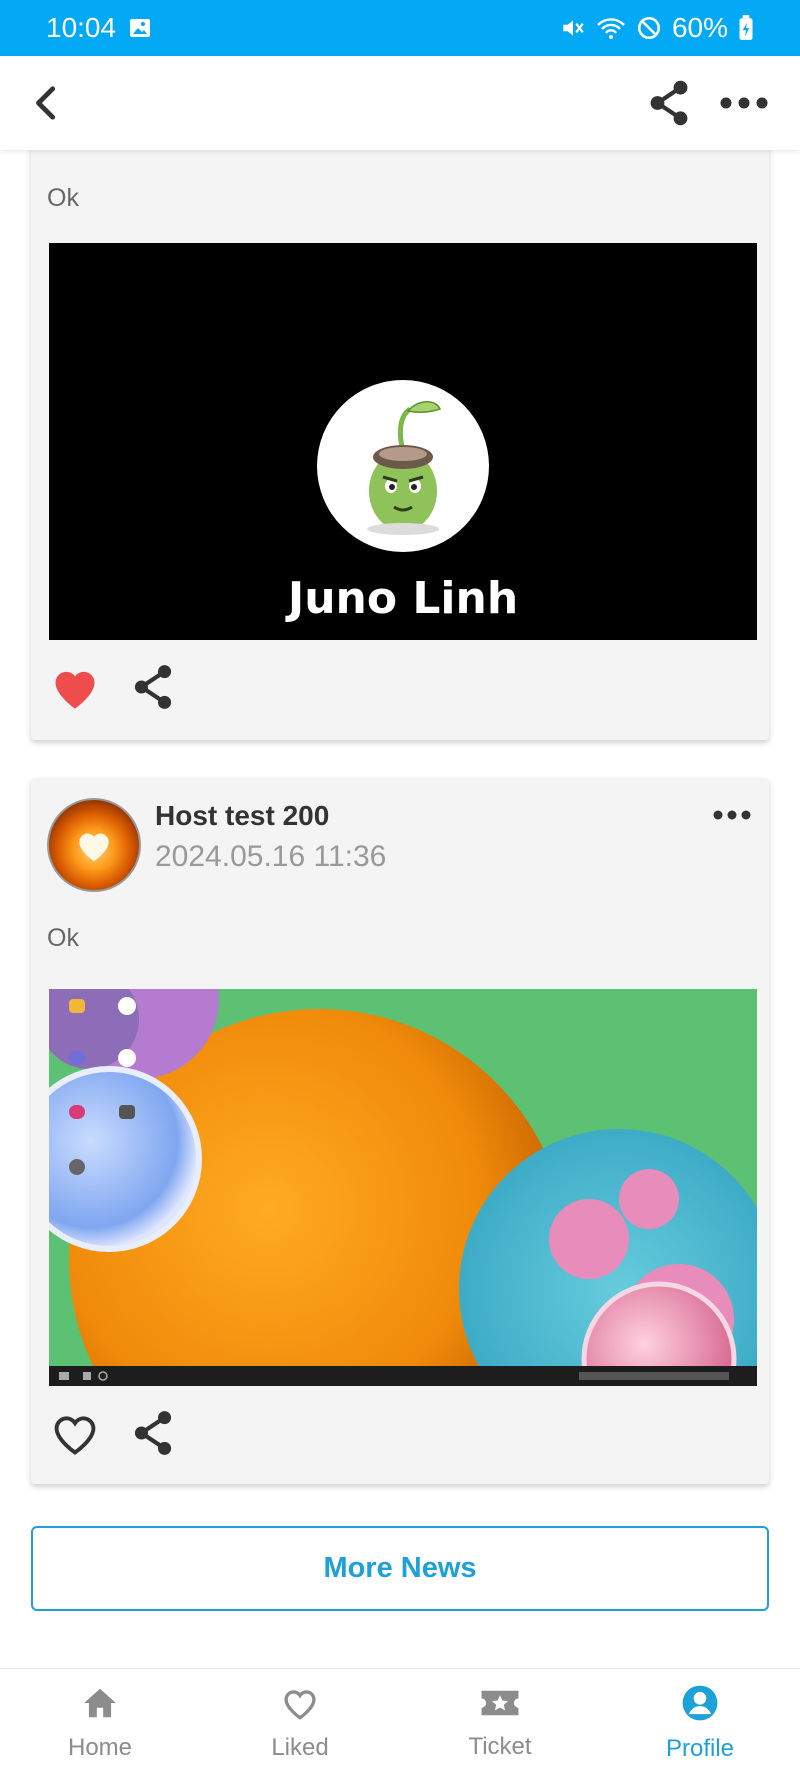 This screenshot has height=1778, width=800. I want to click on video-caption: Juno Linh, so click(403, 598).